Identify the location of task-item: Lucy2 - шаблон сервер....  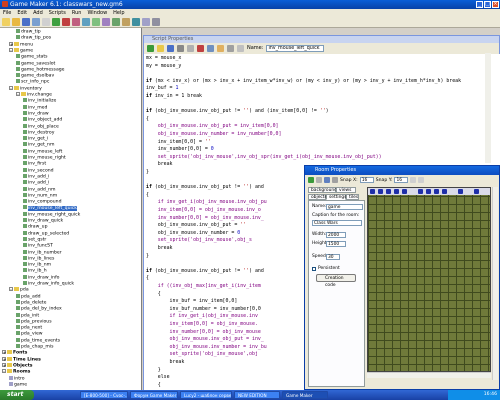
(206, 395).